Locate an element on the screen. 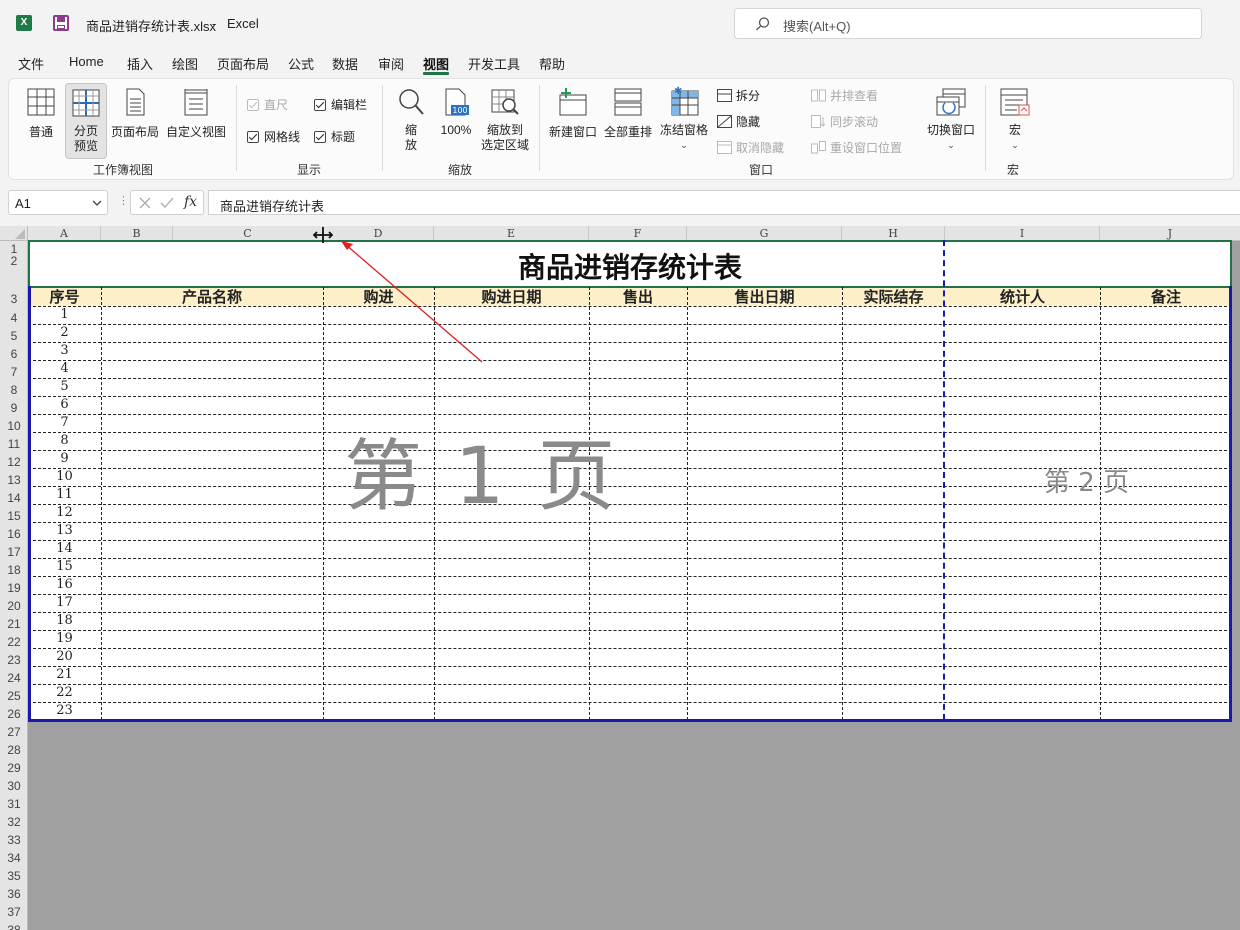 The width and height of the screenshot is (1240, 930). menu-formulas: 公式 is located at coordinates (301, 63).